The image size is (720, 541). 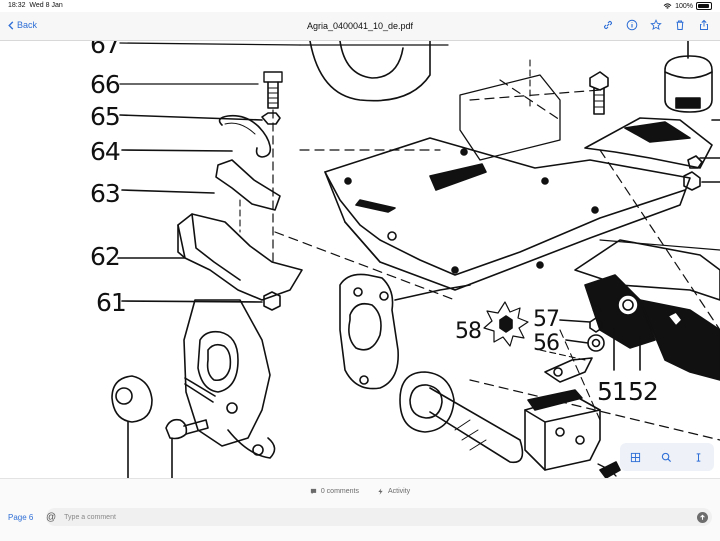 What do you see at coordinates (612, 391) in the screenshot?
I see `callout-51: 51` at bounding box center [612, 391].